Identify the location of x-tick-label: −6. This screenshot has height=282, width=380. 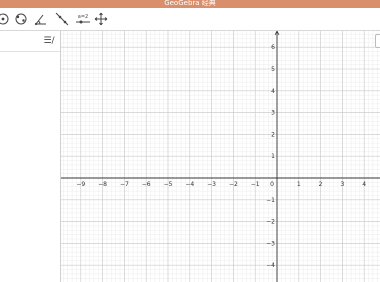
(146, 184).